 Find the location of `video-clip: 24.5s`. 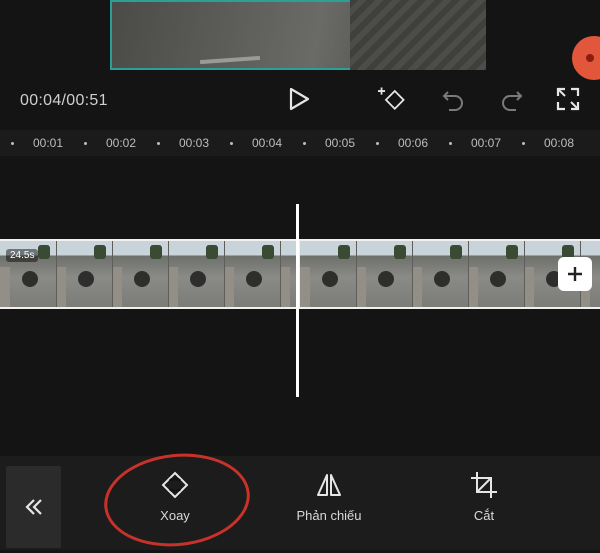

video-clip: 24.5s is located at coordinates (148, 274).